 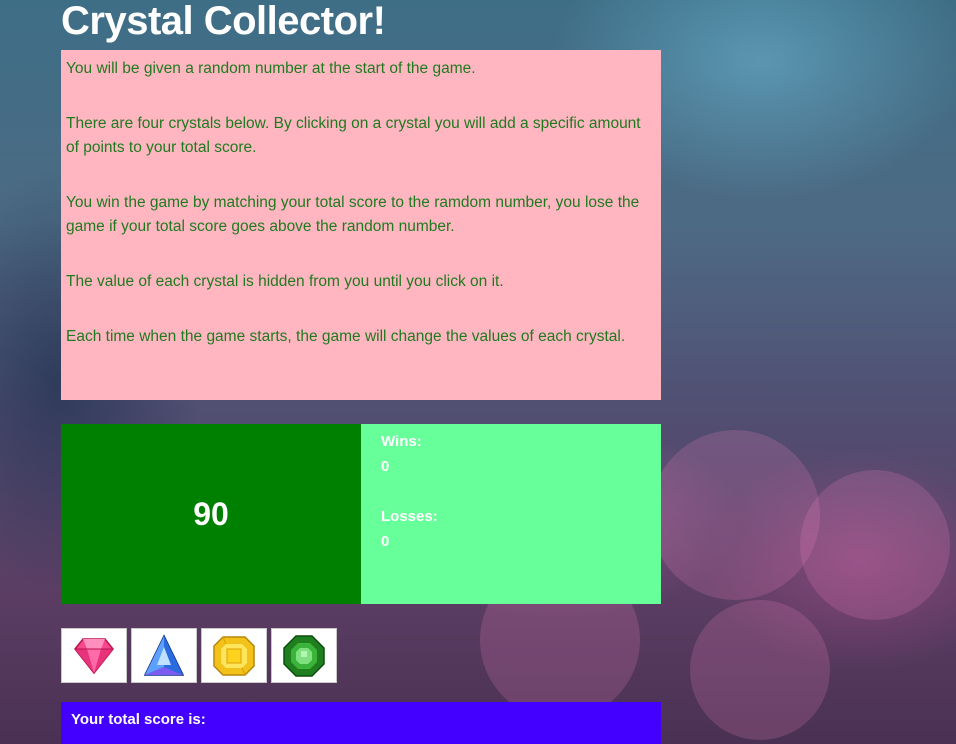 What do you see at coordinates (409, 516) in the screenshot?
I see `losses-label: Losses:` at bounding box center [409, 516].